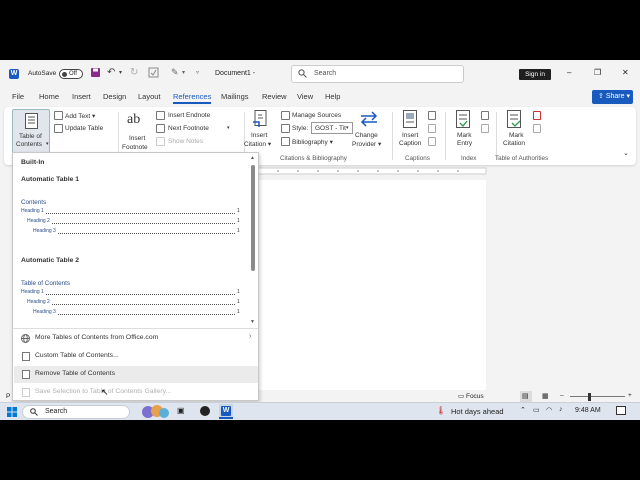 The height and width of the screenshot is (480, 640). What do you see at coordinates (630, 395) in the screenshot?
I see `zoom-in-icon: +` at bounding box center [630, 395].